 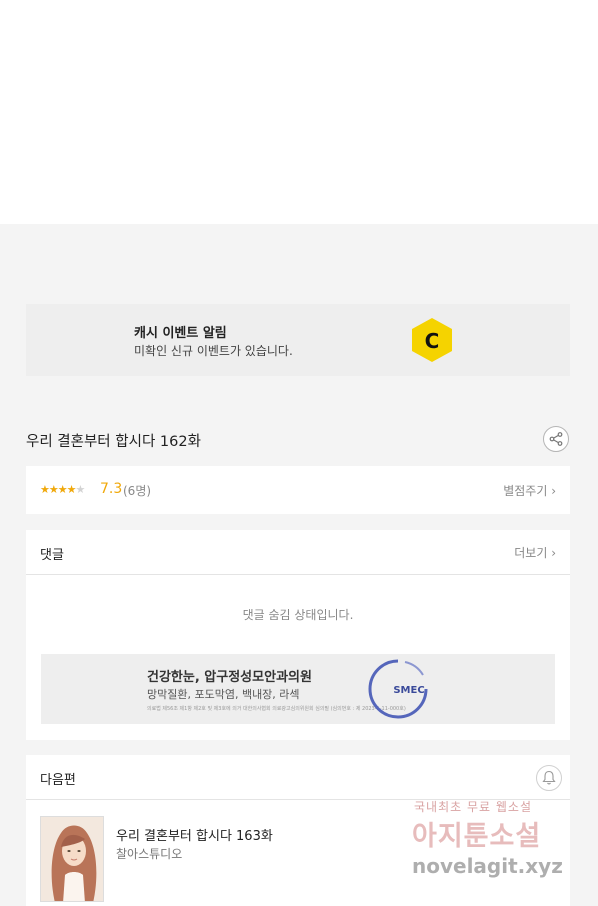 I want to click on smec-logo: SMEC, so click(x=398, y=689).